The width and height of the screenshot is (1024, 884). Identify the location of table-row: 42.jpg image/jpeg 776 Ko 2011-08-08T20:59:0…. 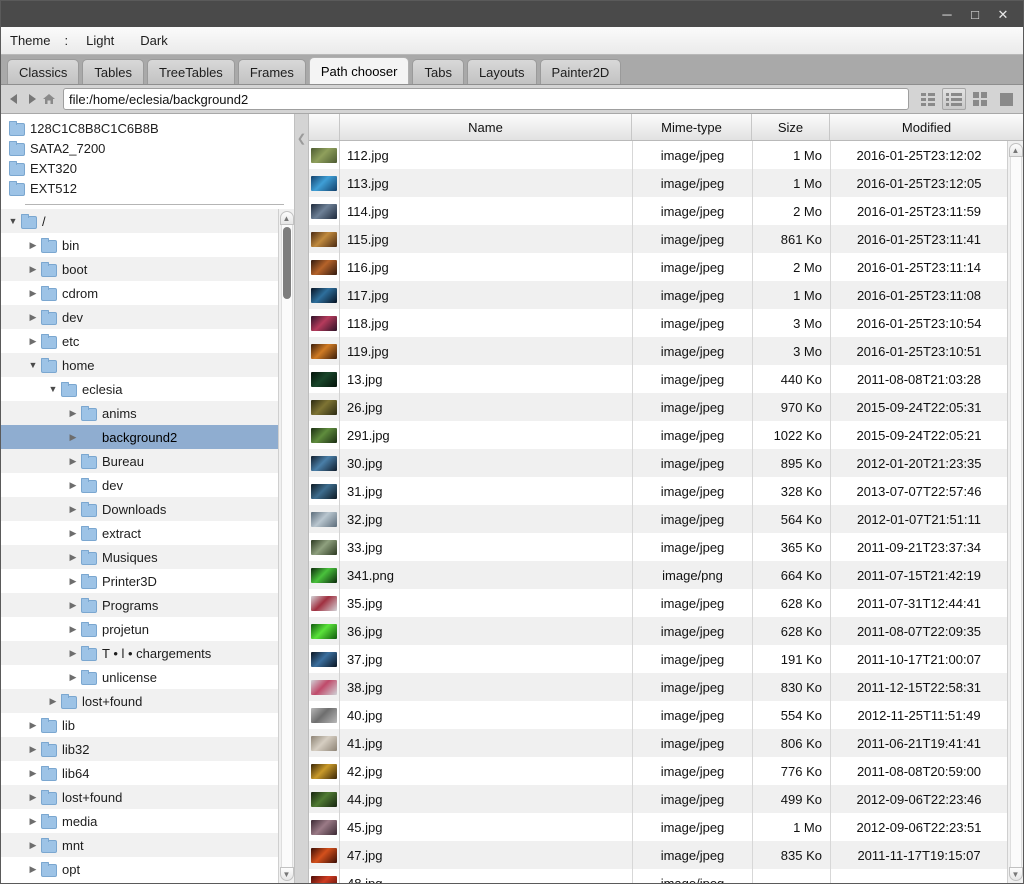
(658, 771).